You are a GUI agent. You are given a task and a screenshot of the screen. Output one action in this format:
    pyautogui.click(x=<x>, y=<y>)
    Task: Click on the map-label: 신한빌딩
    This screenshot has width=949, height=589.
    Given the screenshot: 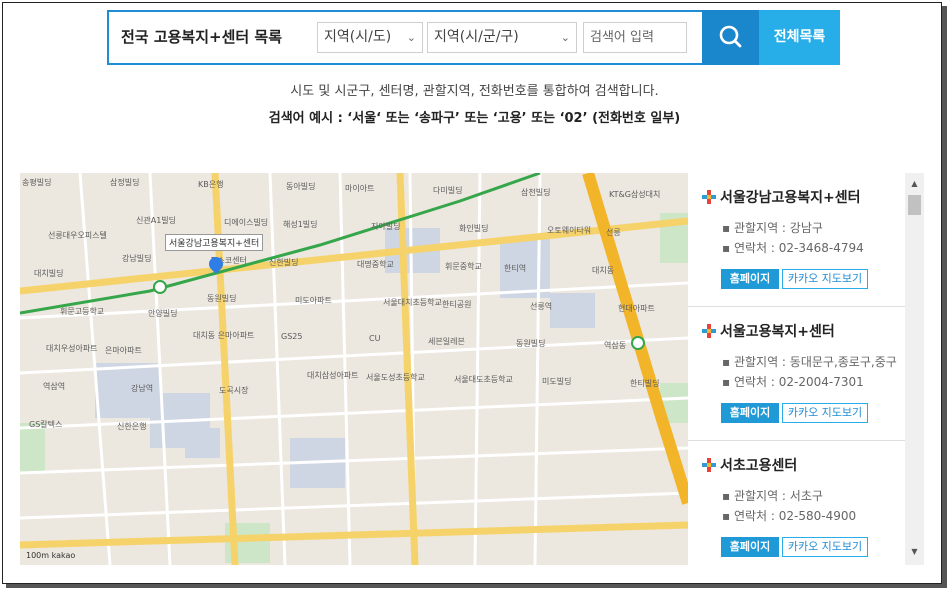 What is the action you would take?
    pyautogui.click(x=284, y=262)
    